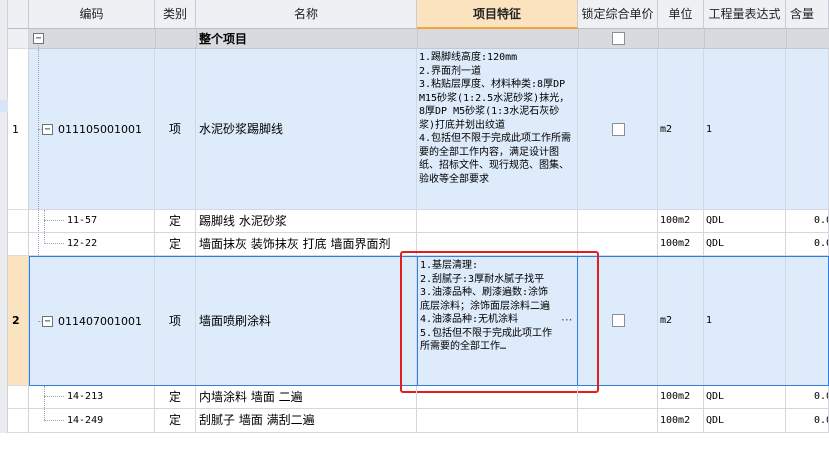 Image resolution: width=829 pixels, height=473 pixels. What do you see at coordinates (306, 14) in the screenshot?
I see `column-header-name: 名称` at bounding box center [306, 14].